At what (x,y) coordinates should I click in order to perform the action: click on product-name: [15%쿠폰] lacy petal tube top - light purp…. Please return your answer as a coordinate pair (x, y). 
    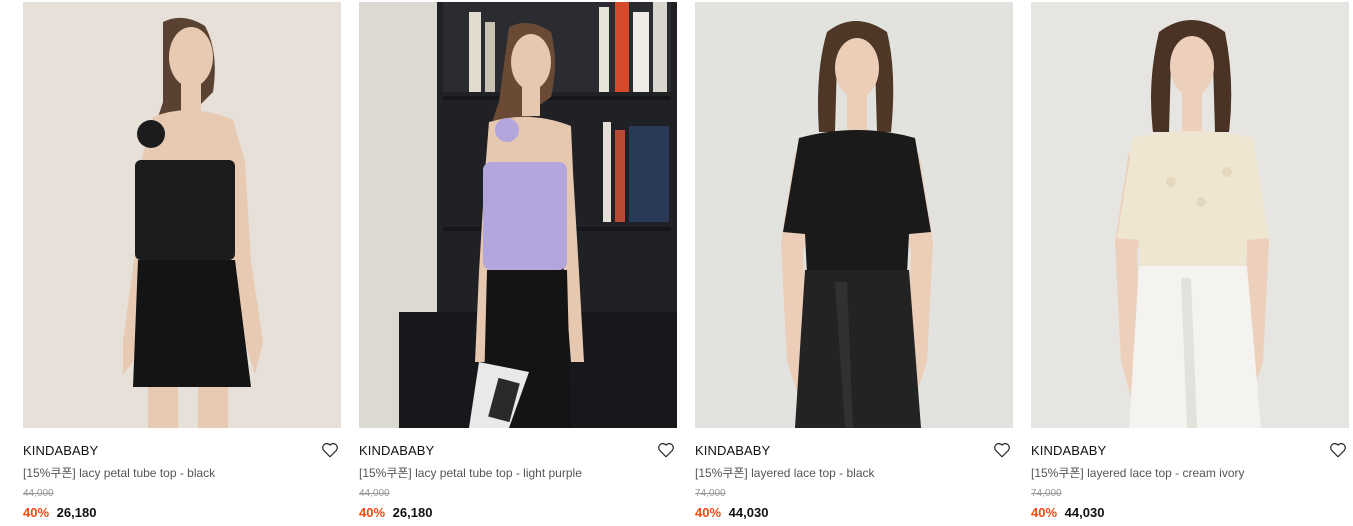
    Looking at the image, I should click on (518, 476).